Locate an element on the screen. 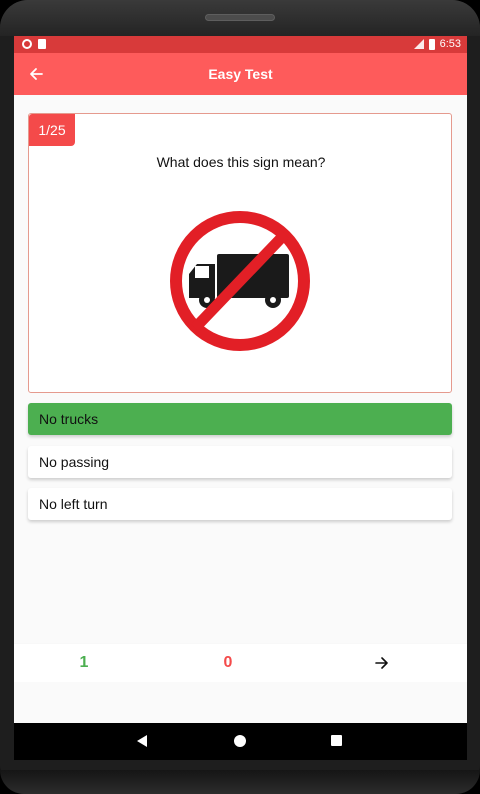 The image size is (480, 794). status-time: 6:53 is located at coordinates (450, 44).